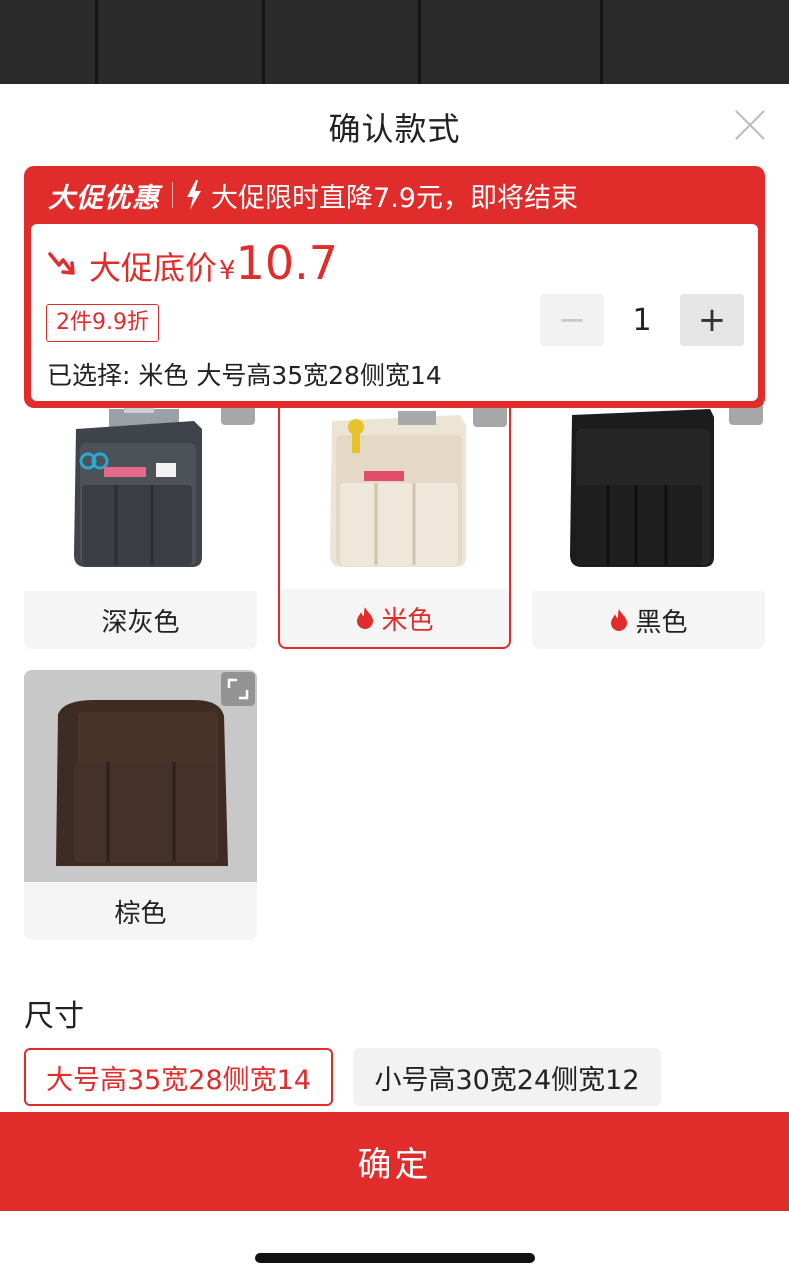 This screenshot has width=789, height=1280. I want to click on lightning-icon, so click(194, 195).